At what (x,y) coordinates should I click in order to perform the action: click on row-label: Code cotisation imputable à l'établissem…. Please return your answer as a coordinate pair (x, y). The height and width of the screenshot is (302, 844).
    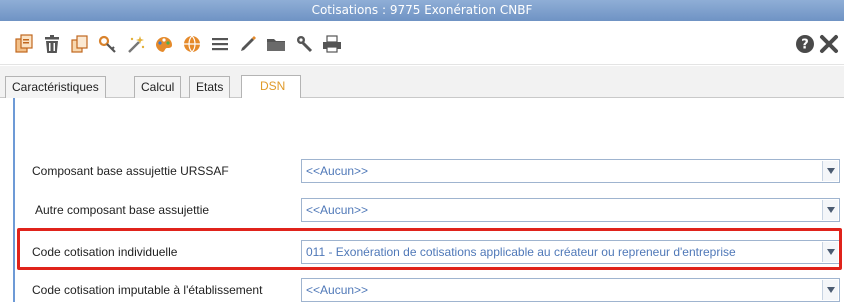
    Looking at the image, I should click on (147, 290).